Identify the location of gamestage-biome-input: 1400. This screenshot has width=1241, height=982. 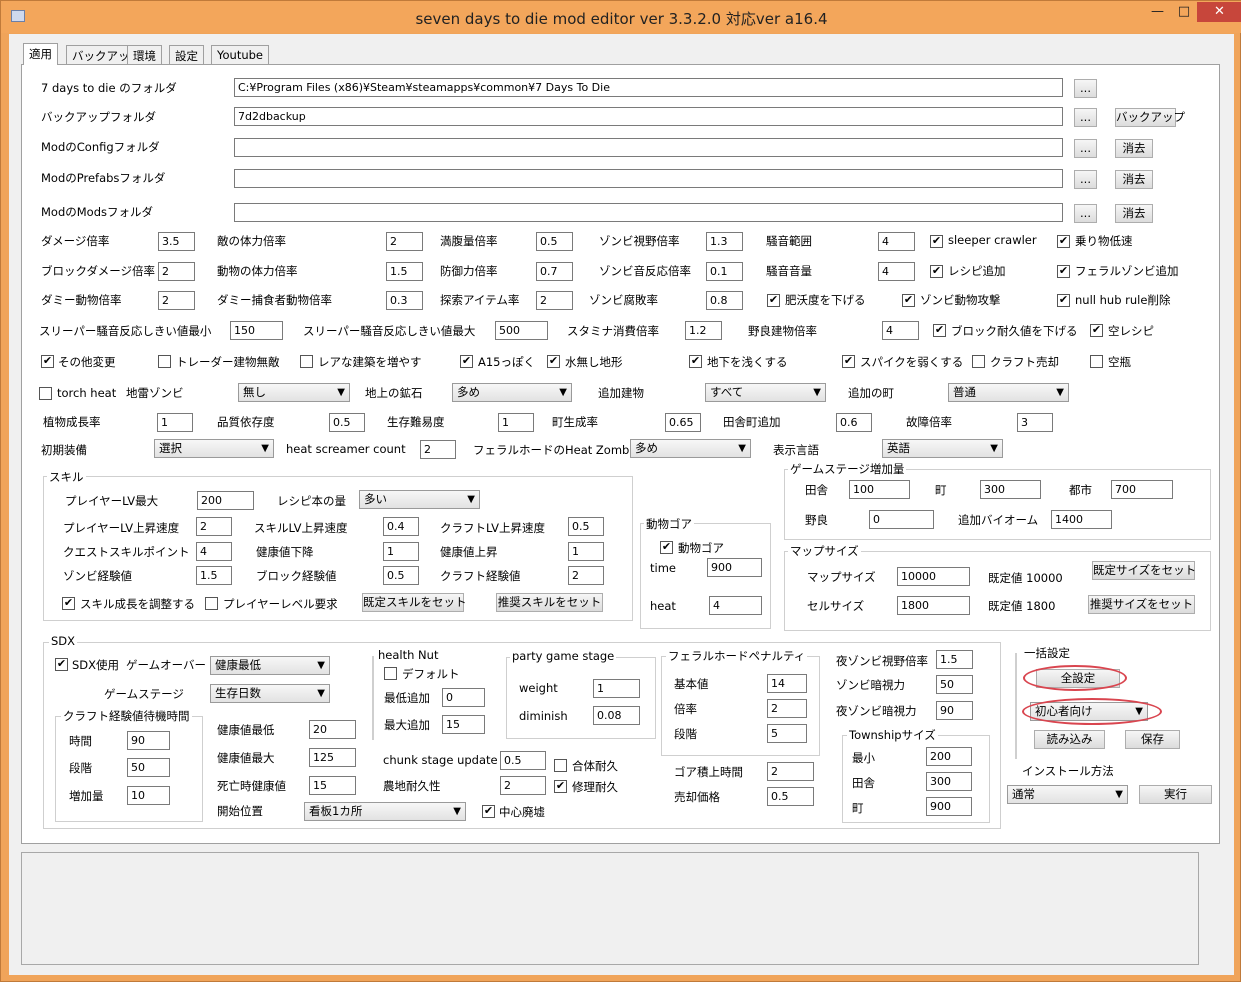
(1081, 519).